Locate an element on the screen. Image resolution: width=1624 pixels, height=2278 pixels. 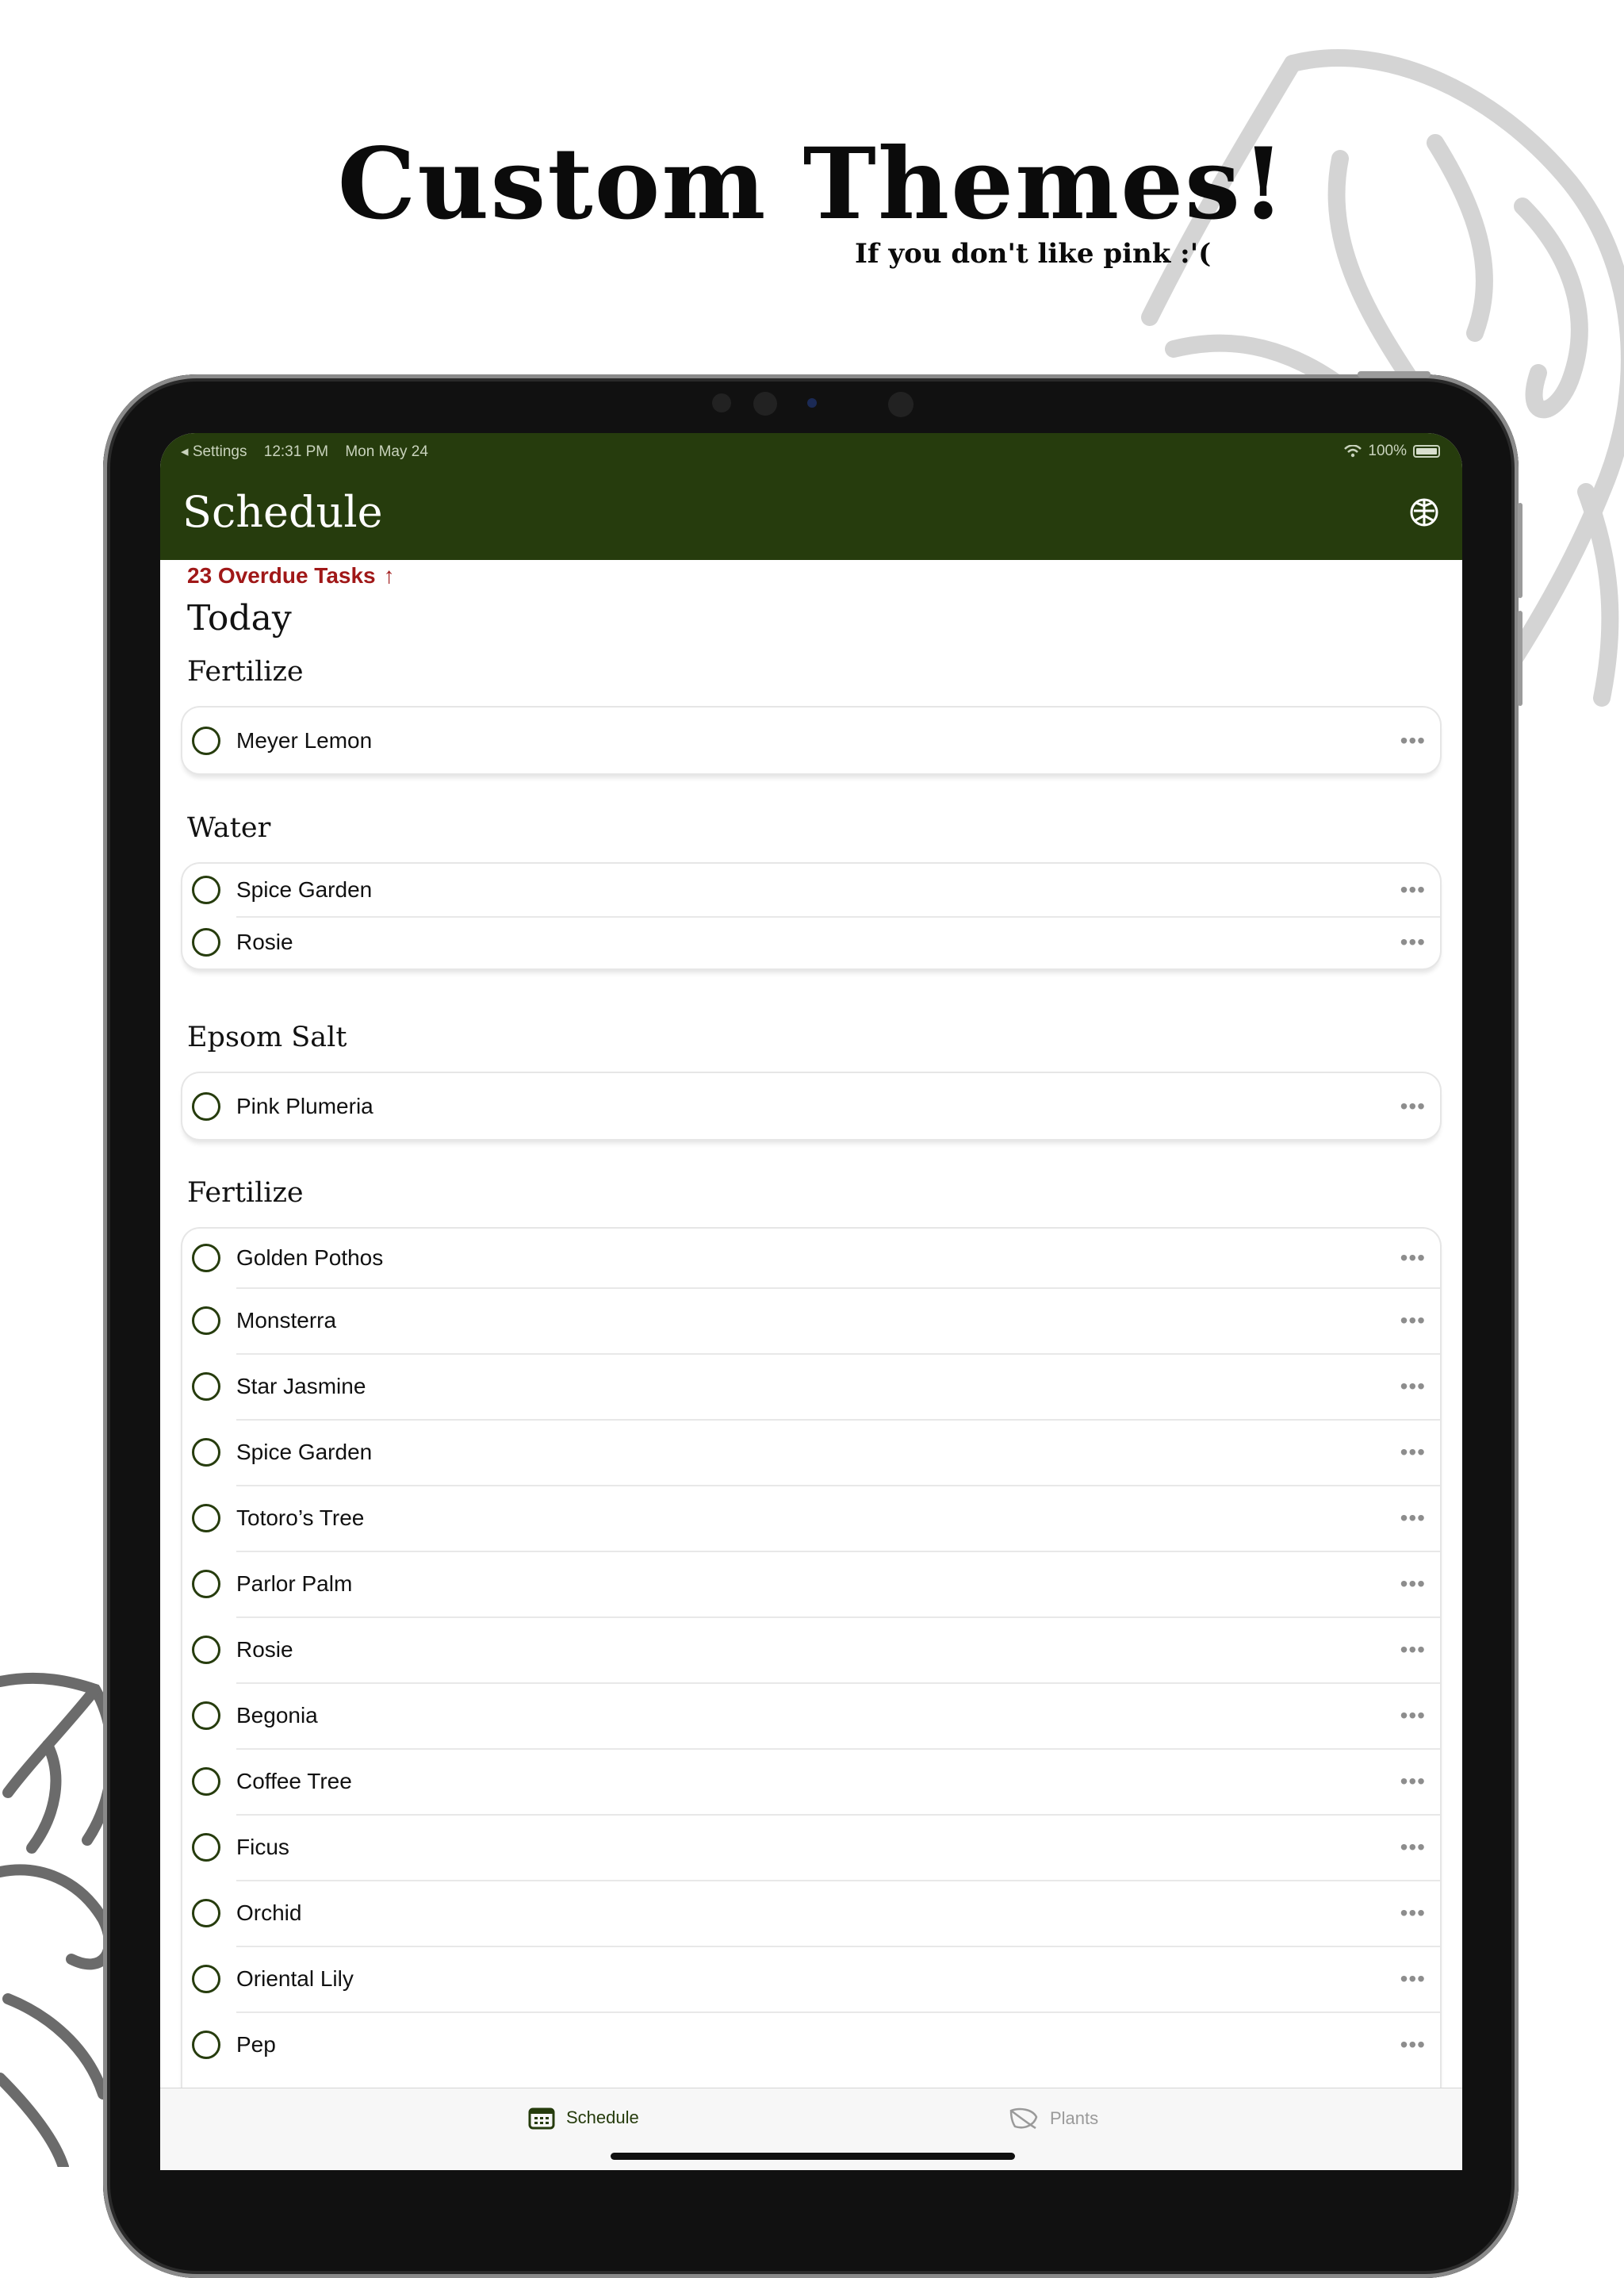
task-group-card: Meyer Lemon ••• is located at coordinates (811, 740).